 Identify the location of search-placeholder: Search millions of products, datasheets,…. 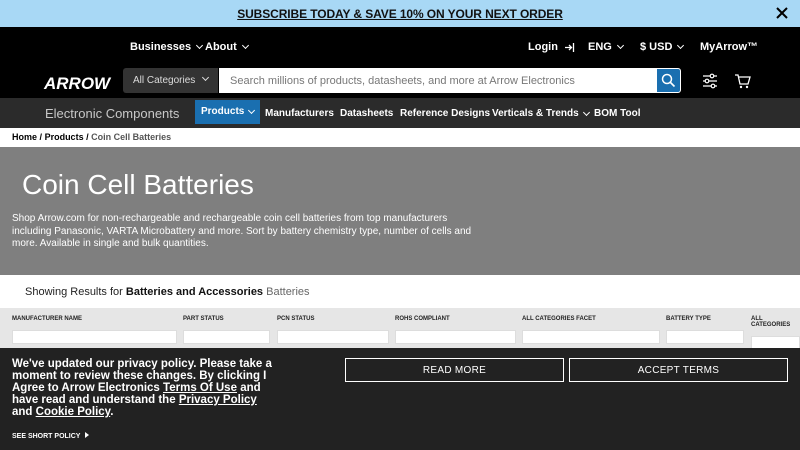
(402, 80).